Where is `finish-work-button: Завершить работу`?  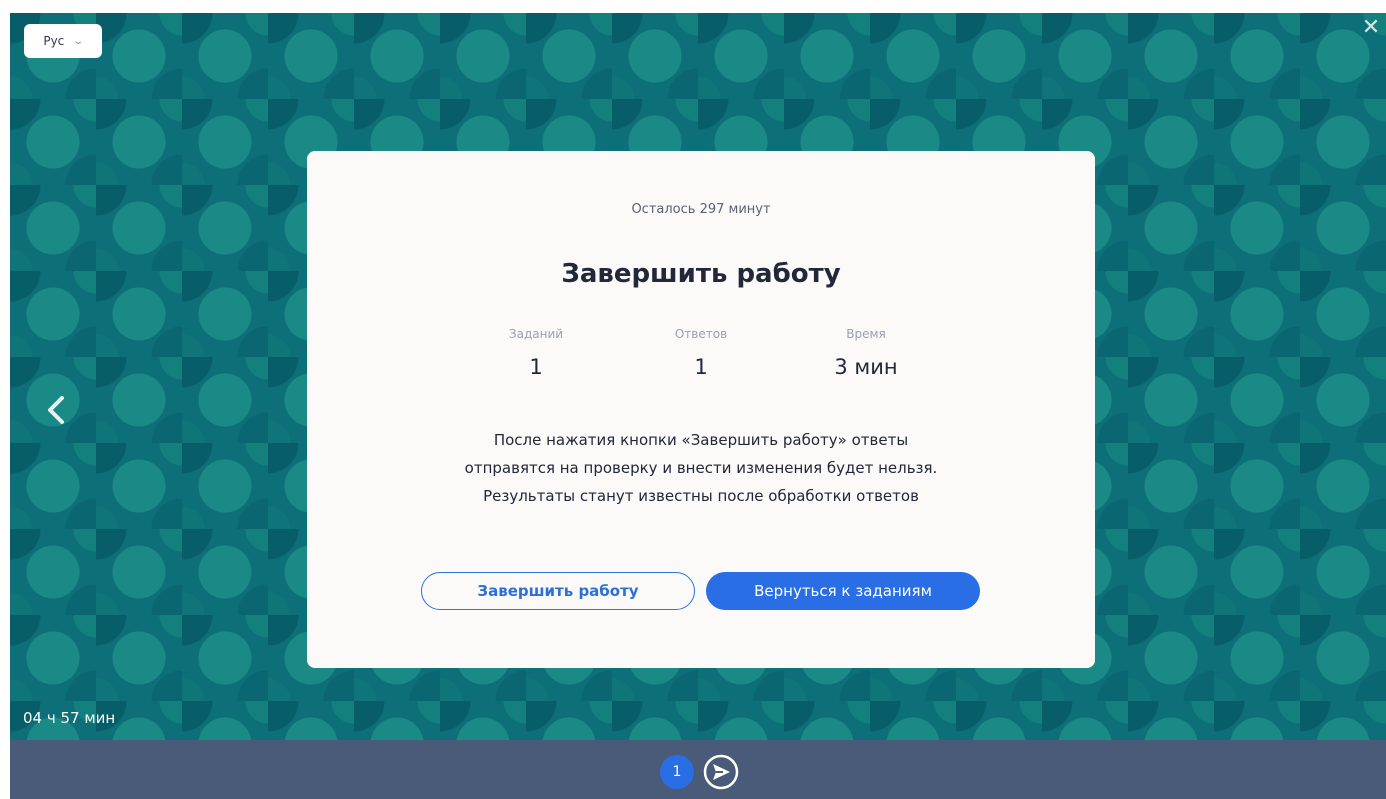 finish-work-button: Завершить работу is located at coordinates (558, 591).